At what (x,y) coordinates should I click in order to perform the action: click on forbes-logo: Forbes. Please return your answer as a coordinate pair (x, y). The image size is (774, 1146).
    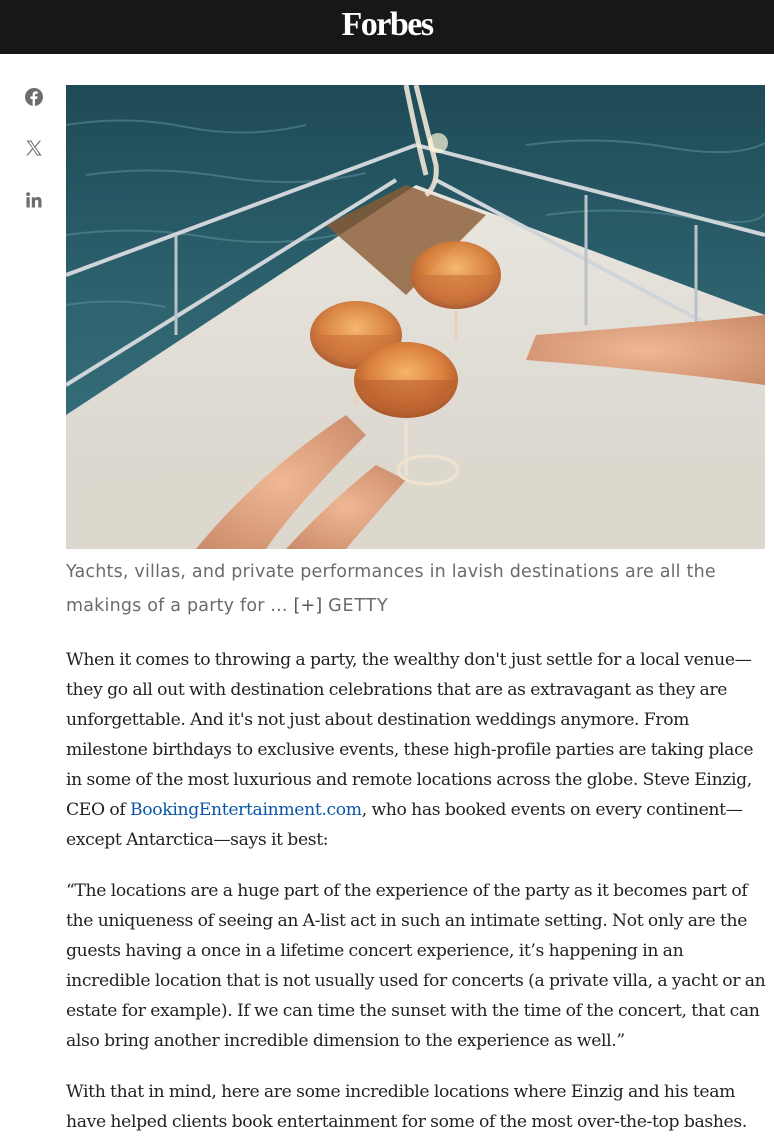
    Looking at the image, I should click on (387, 25).